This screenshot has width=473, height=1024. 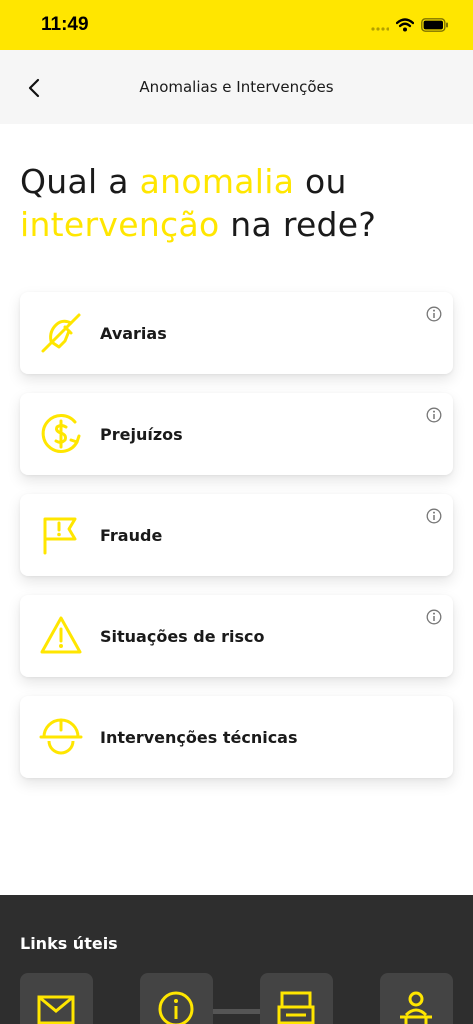 What do you see at coordinates (435, 26) in the screenshot?
I see `battery-icon` at bounding box center [435, 26].